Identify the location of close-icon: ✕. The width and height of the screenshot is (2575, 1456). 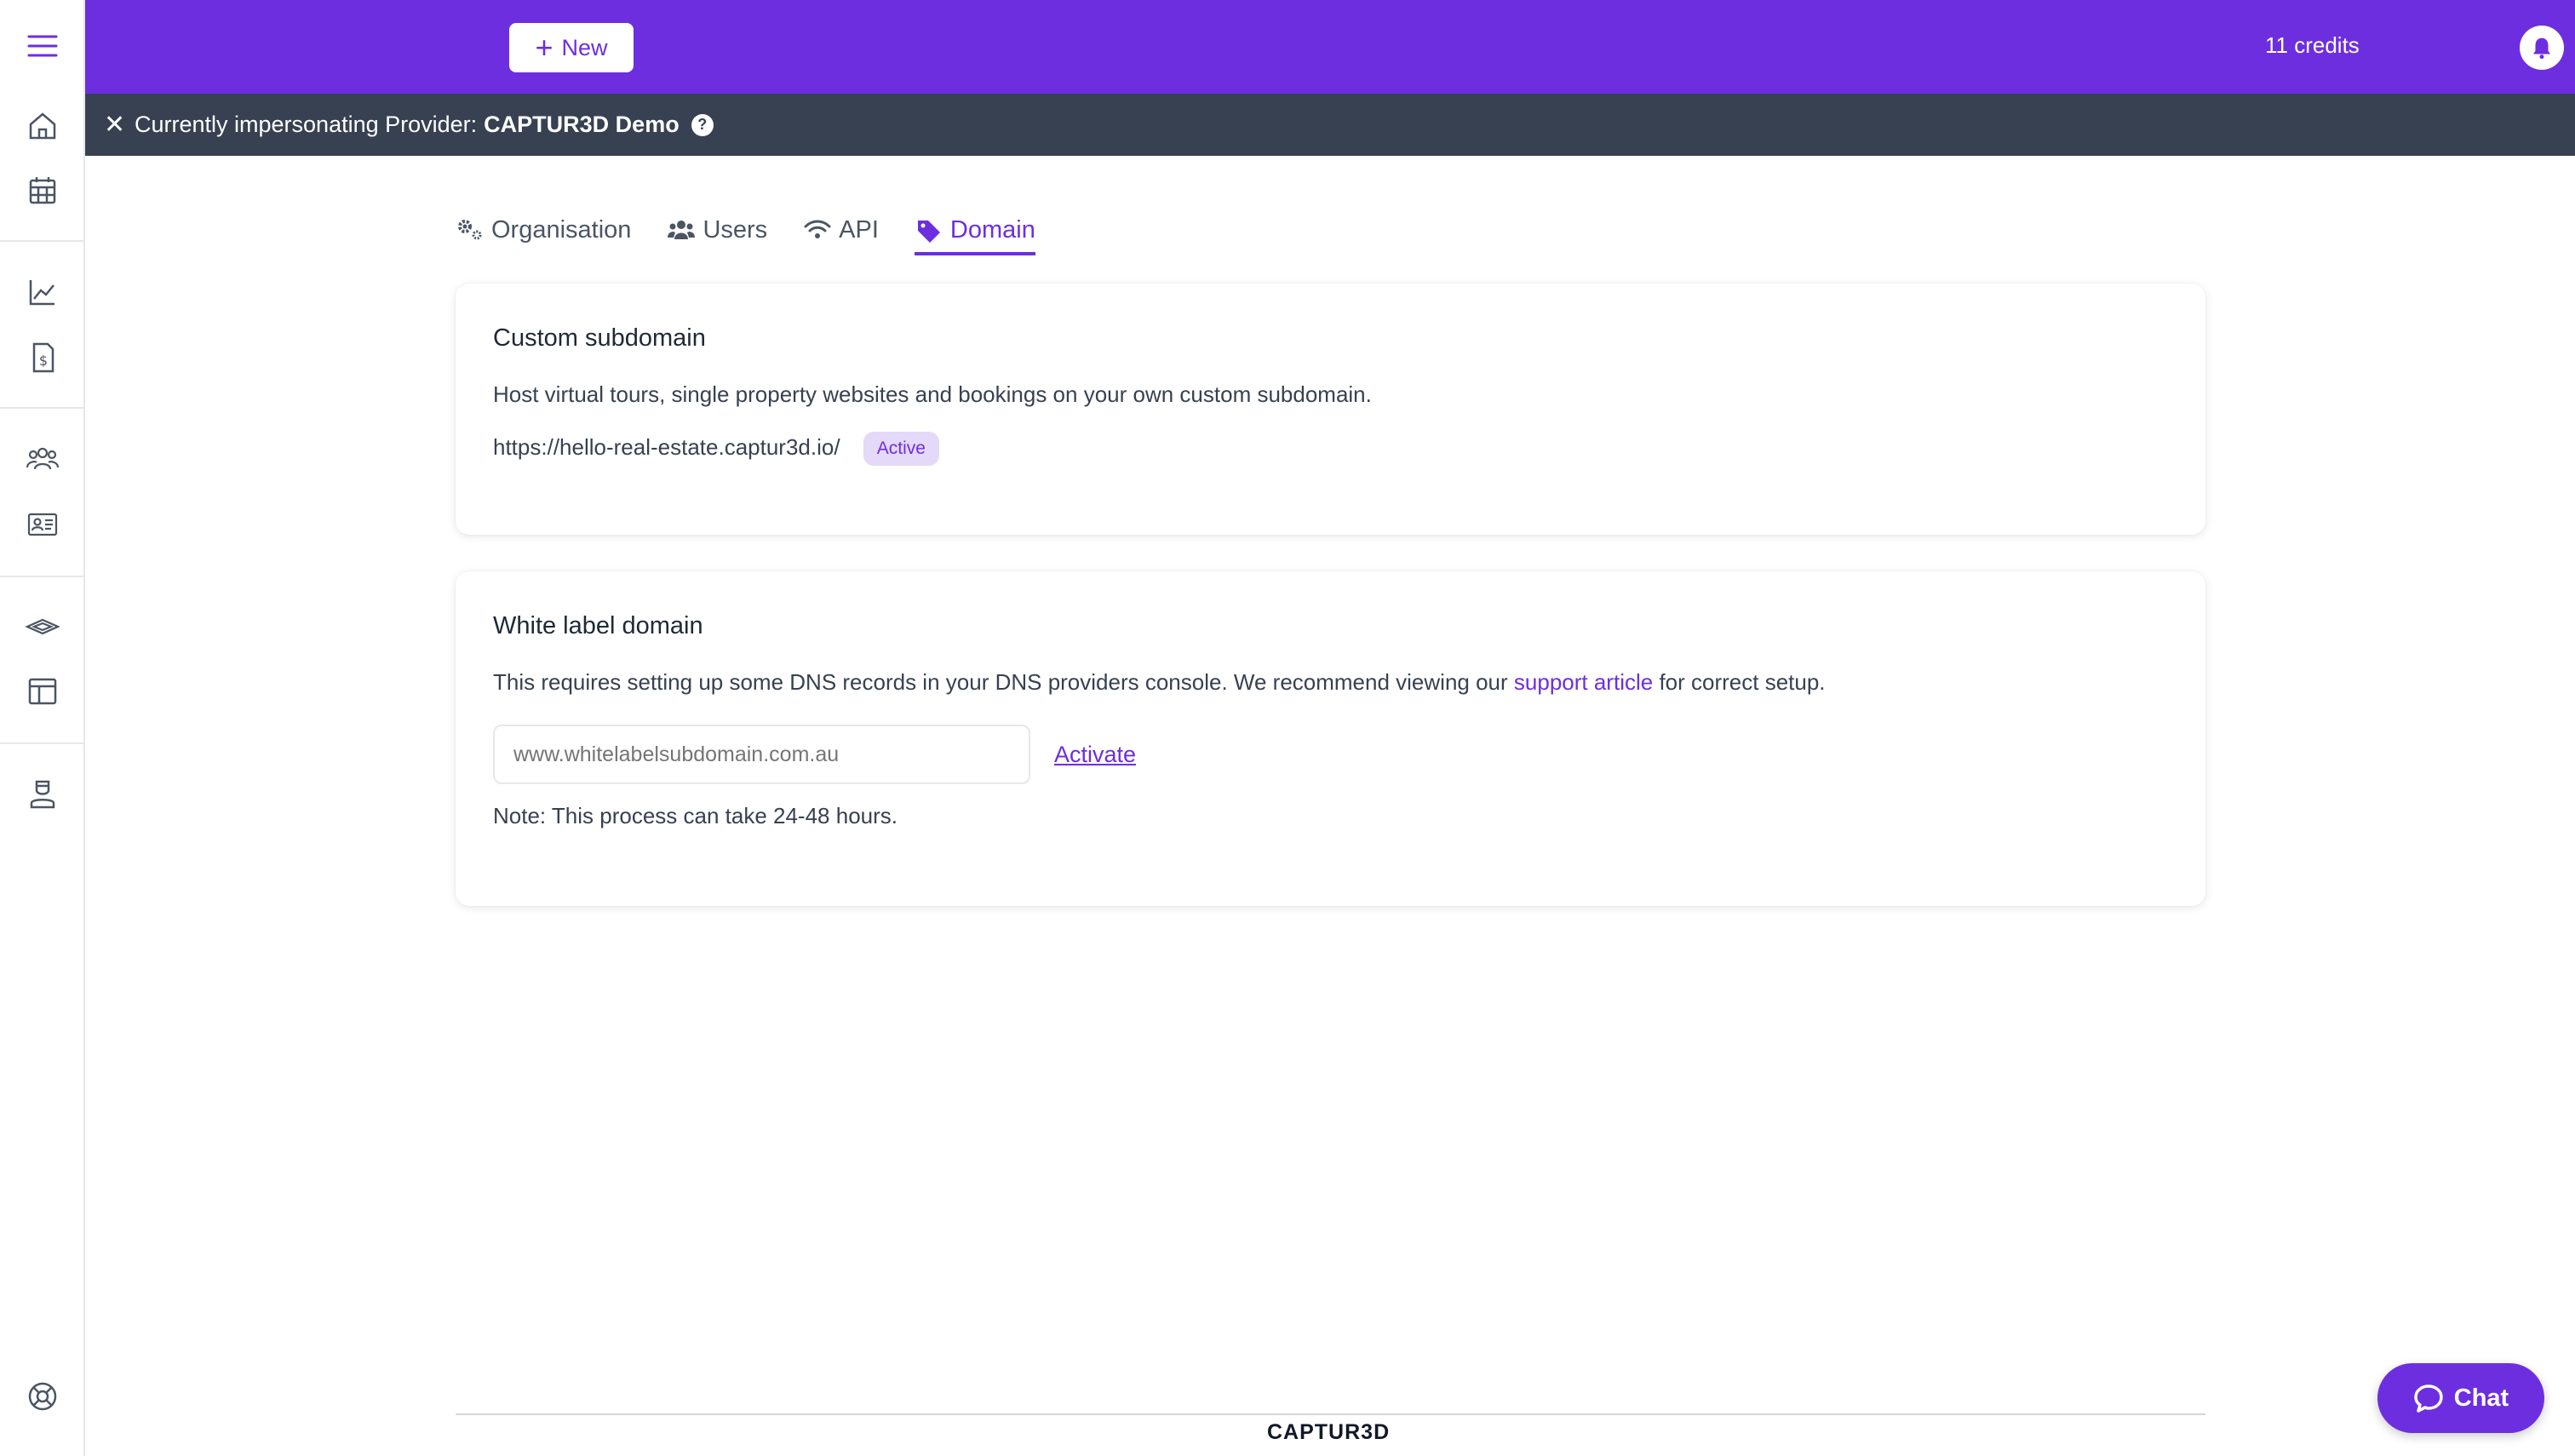
(115, 125).